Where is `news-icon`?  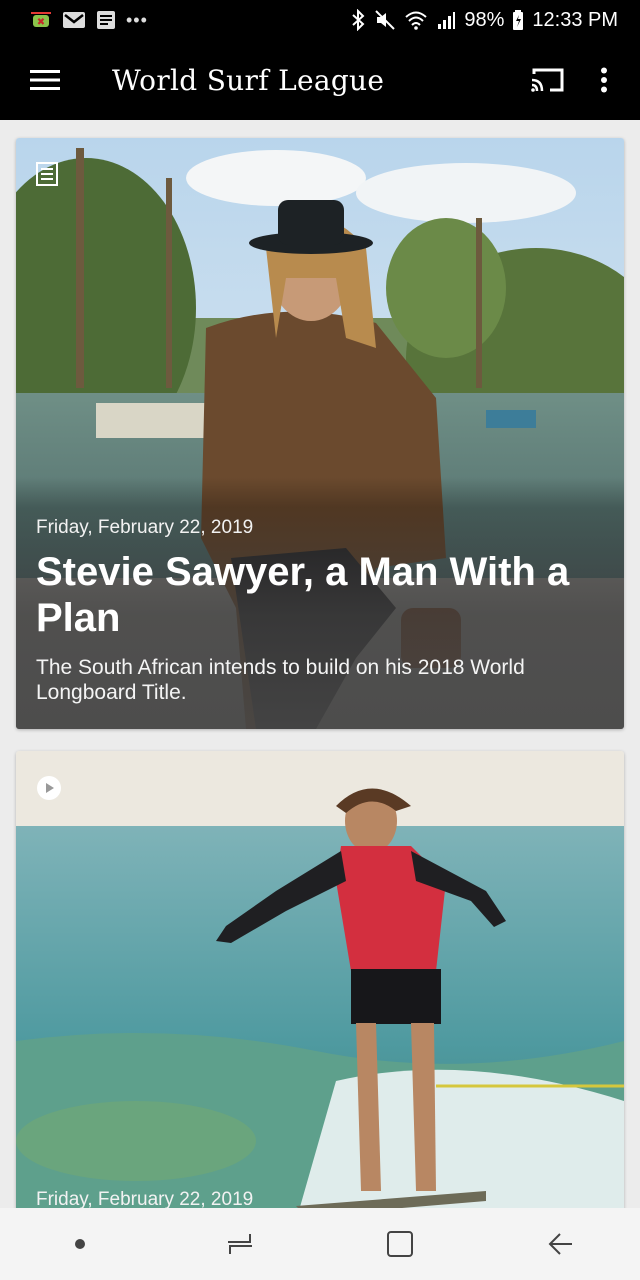 news-icon is located at coordinates (106, 20).